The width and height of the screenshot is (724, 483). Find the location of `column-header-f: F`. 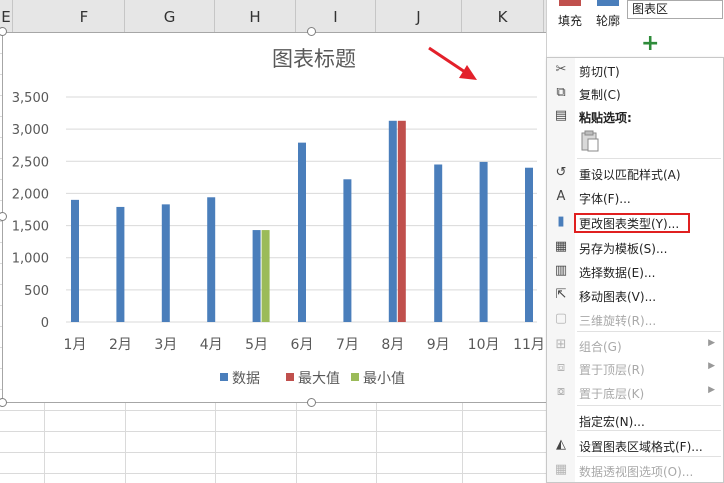

column-header-f: F is located at coordinates (84, 16).